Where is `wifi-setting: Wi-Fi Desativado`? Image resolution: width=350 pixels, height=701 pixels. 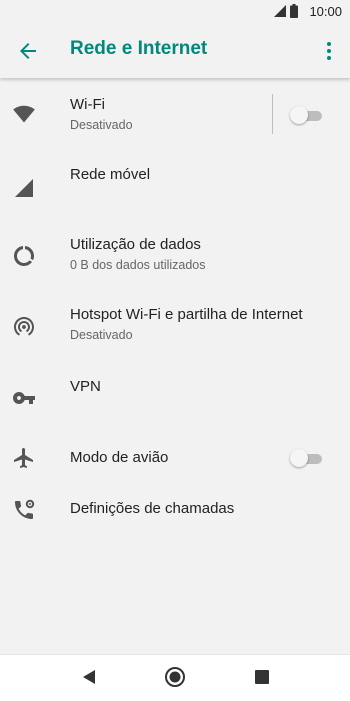
wifi-setting: Wi-Fi Desativado is located at coordinates (175, 117).